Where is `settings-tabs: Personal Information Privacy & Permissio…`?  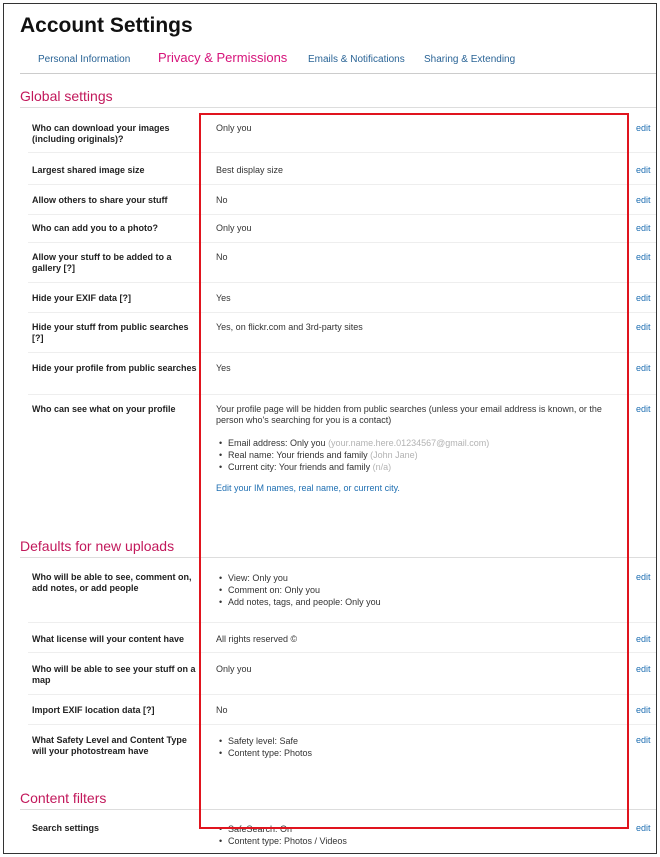
settings-tabs: Personal Information Privacy & Permissio… is located at coordinates (338, 62).